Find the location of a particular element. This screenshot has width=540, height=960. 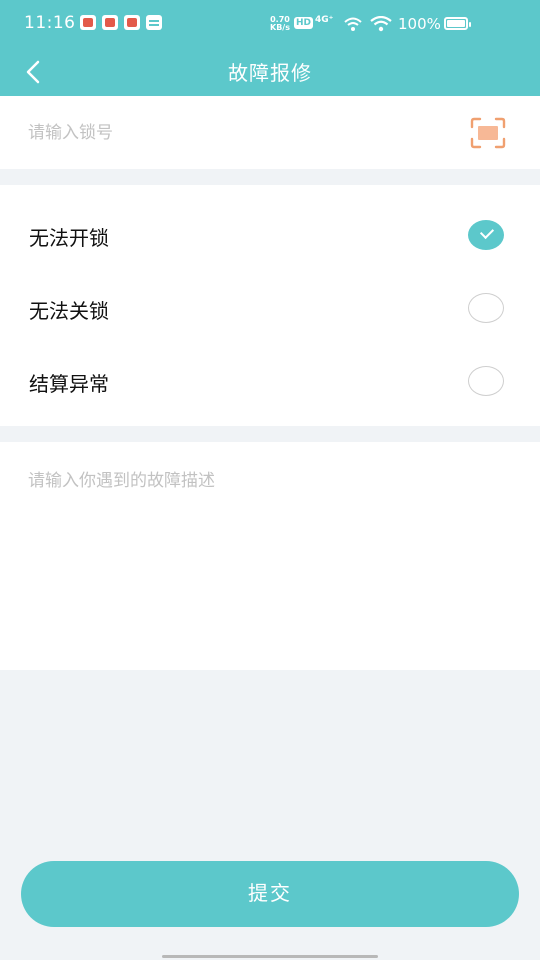

home-indicator is located at coordinates (270, 956).